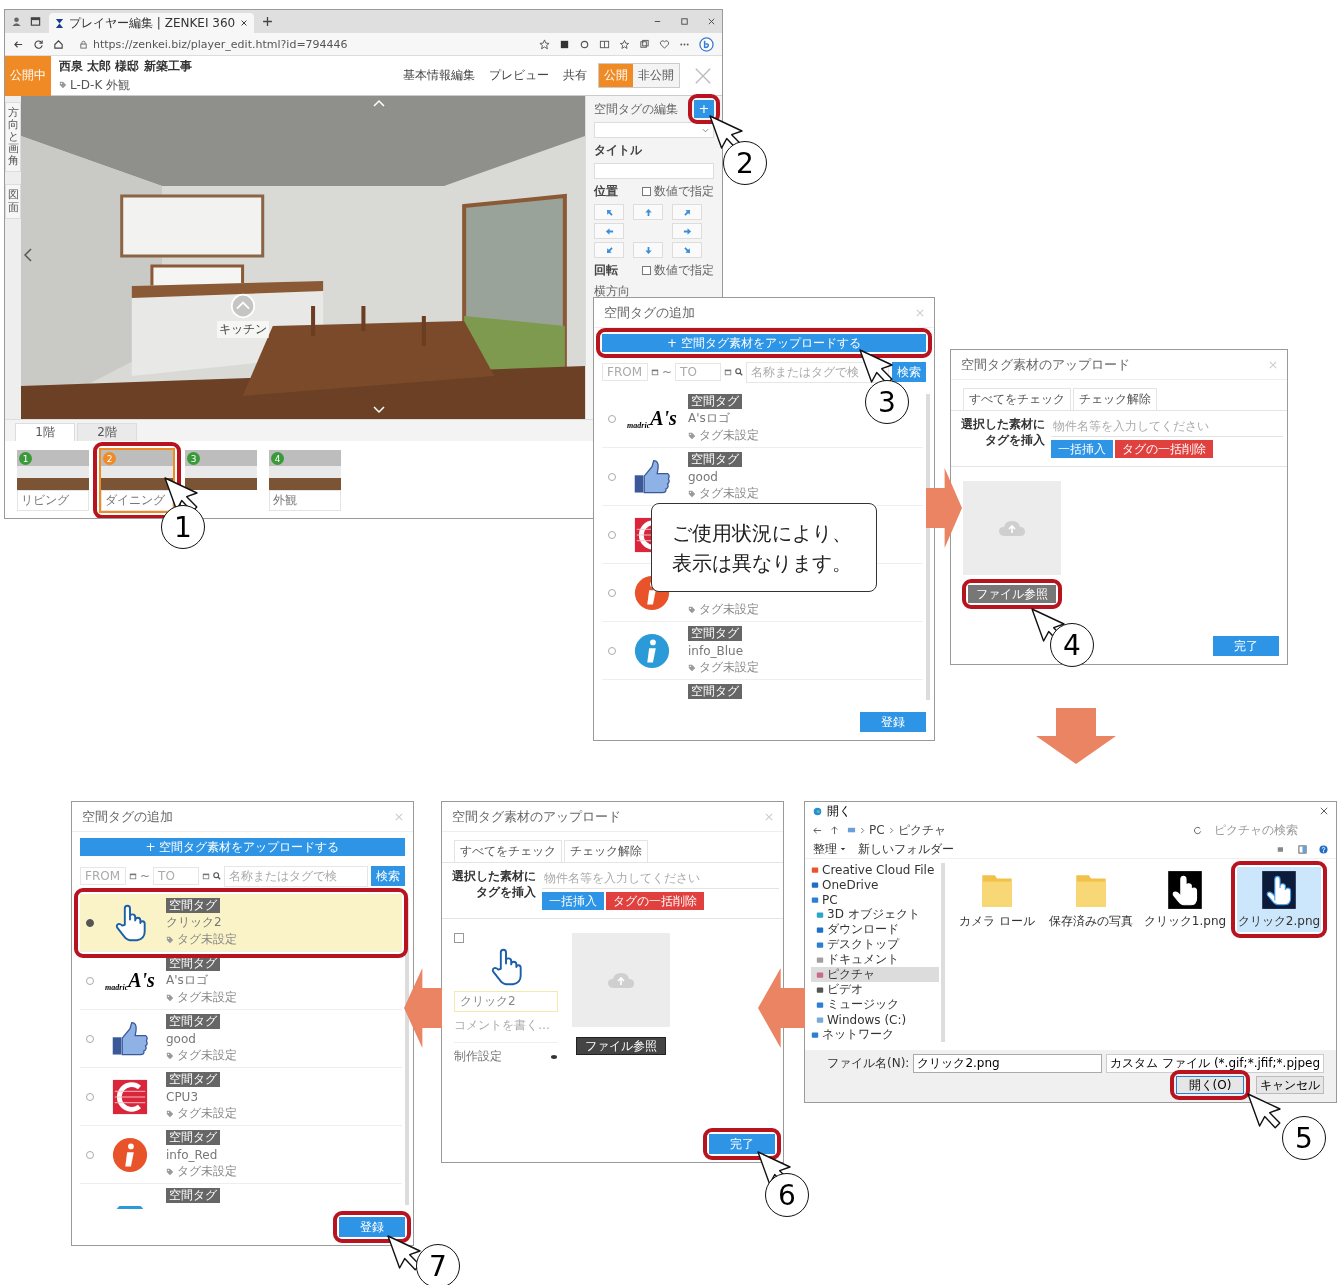 The image size is (1341, 1285). Describe the element at coordinates (13, 137) in the screenshot. I see `side-tab: 方向と画角` at that location.